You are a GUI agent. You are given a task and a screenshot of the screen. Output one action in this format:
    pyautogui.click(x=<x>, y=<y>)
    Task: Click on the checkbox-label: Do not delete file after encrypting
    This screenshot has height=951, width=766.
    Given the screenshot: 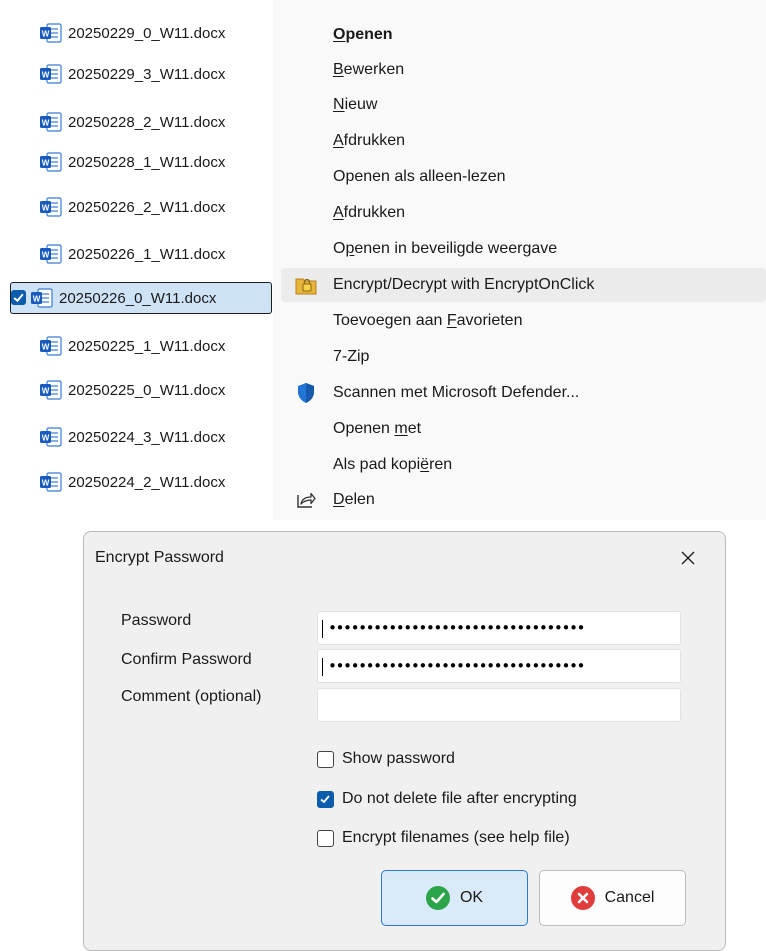 What is the action you would take?
    pyautogui.click(x=459, y=798)
    